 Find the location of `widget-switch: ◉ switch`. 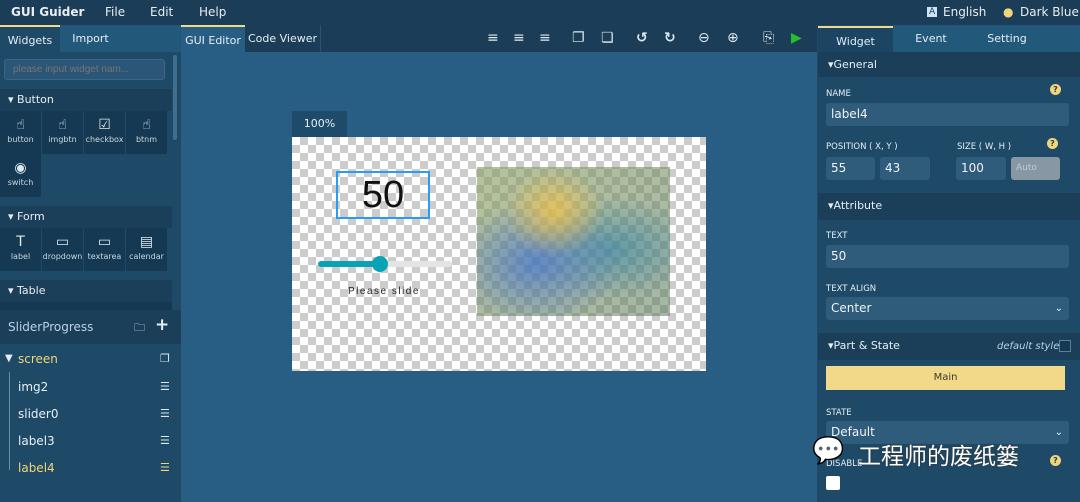

widget-switch: ◉ switch is located at coordinates (20, 175).